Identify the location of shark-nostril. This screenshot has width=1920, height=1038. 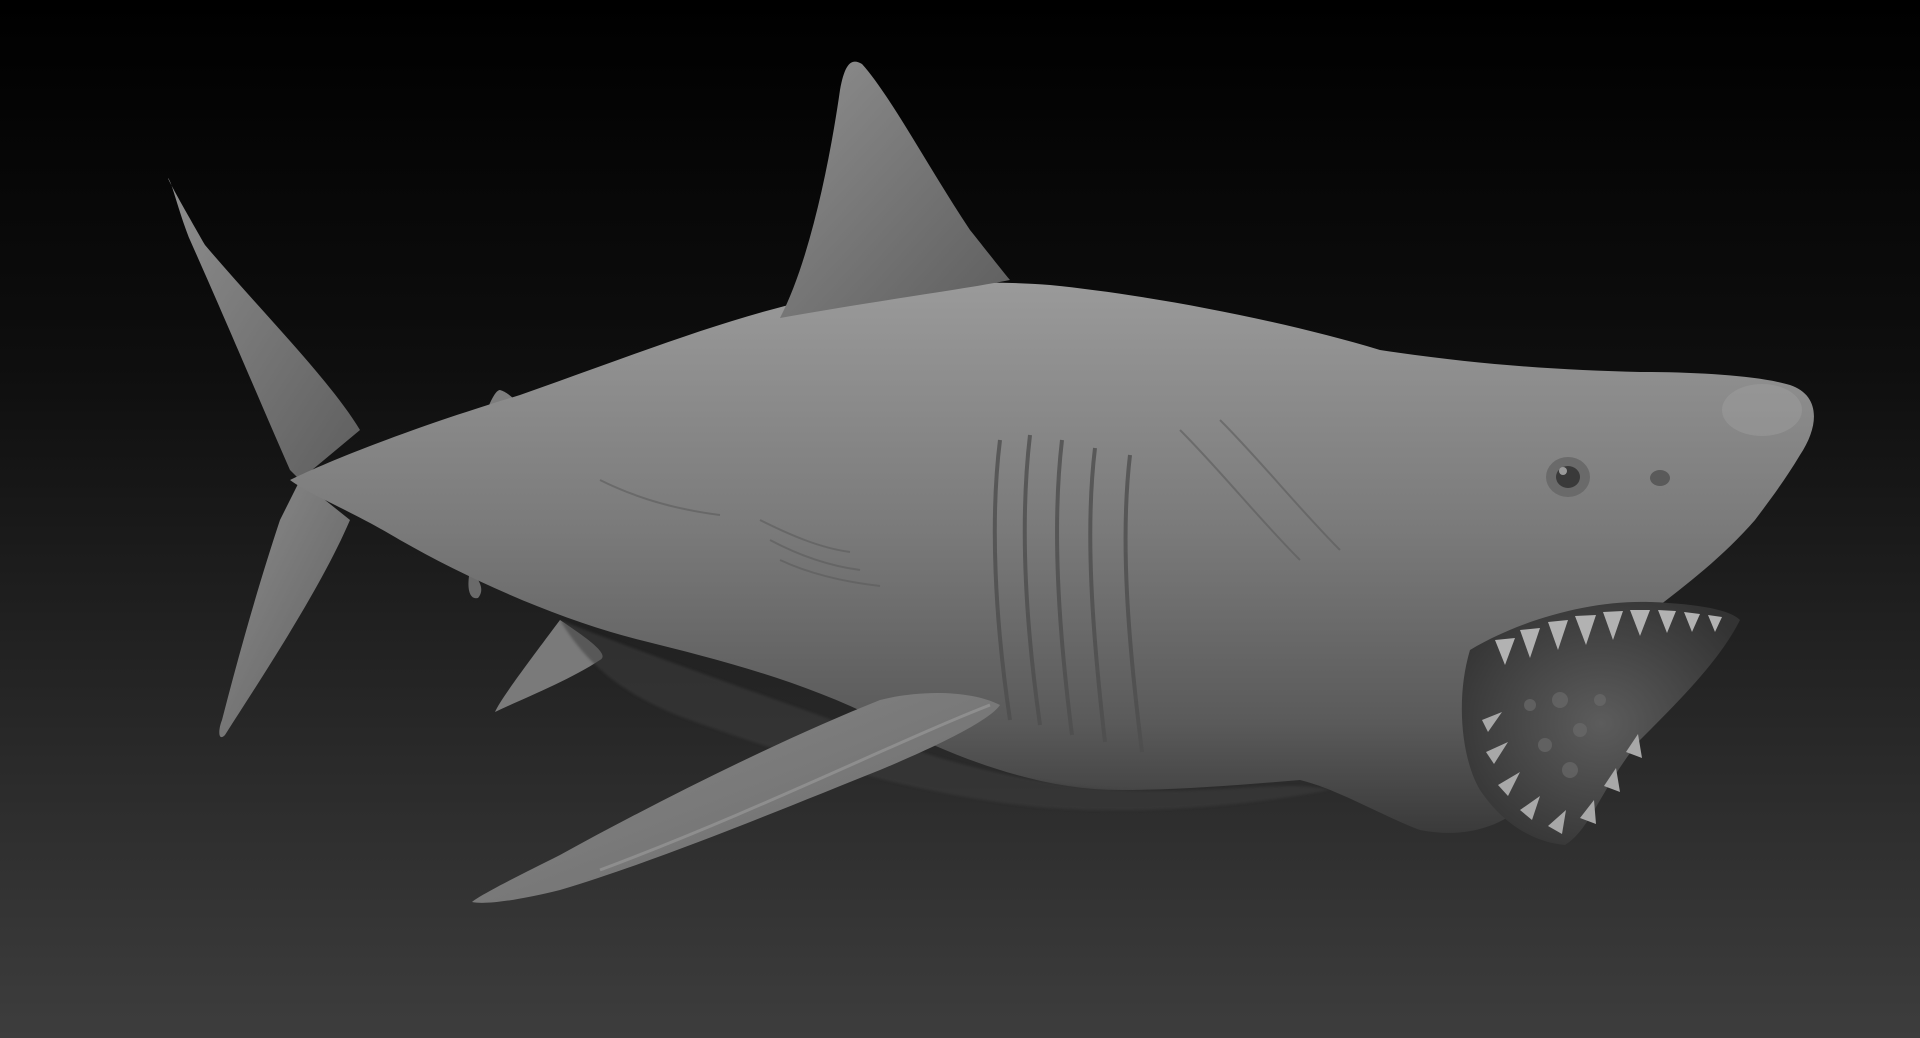
(1660, 478).